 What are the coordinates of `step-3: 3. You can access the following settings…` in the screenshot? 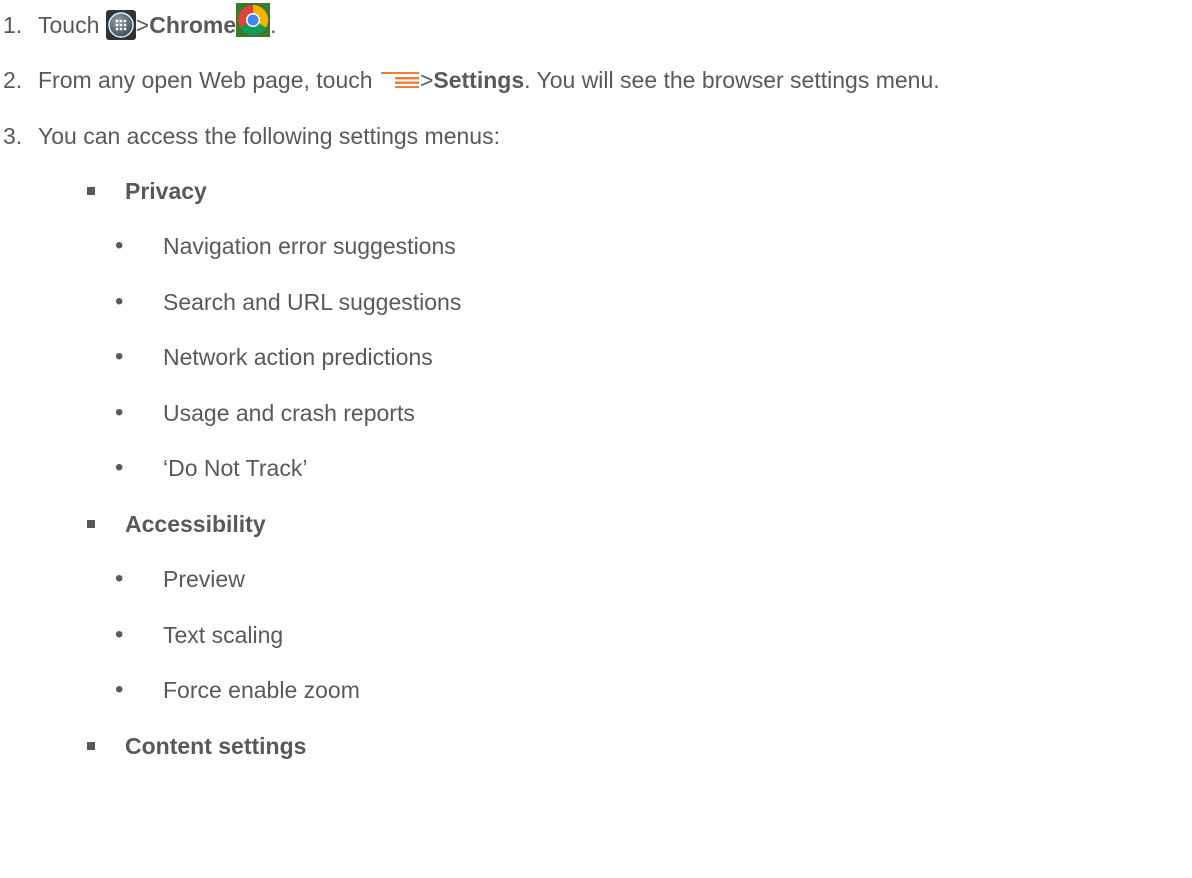 It's located at (250, 136).